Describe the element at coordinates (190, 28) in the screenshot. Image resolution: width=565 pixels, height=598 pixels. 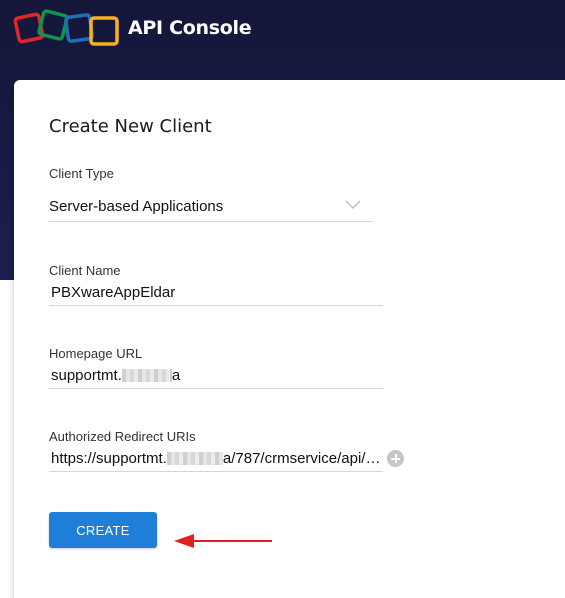
I see `app-title: API Console` at that location.